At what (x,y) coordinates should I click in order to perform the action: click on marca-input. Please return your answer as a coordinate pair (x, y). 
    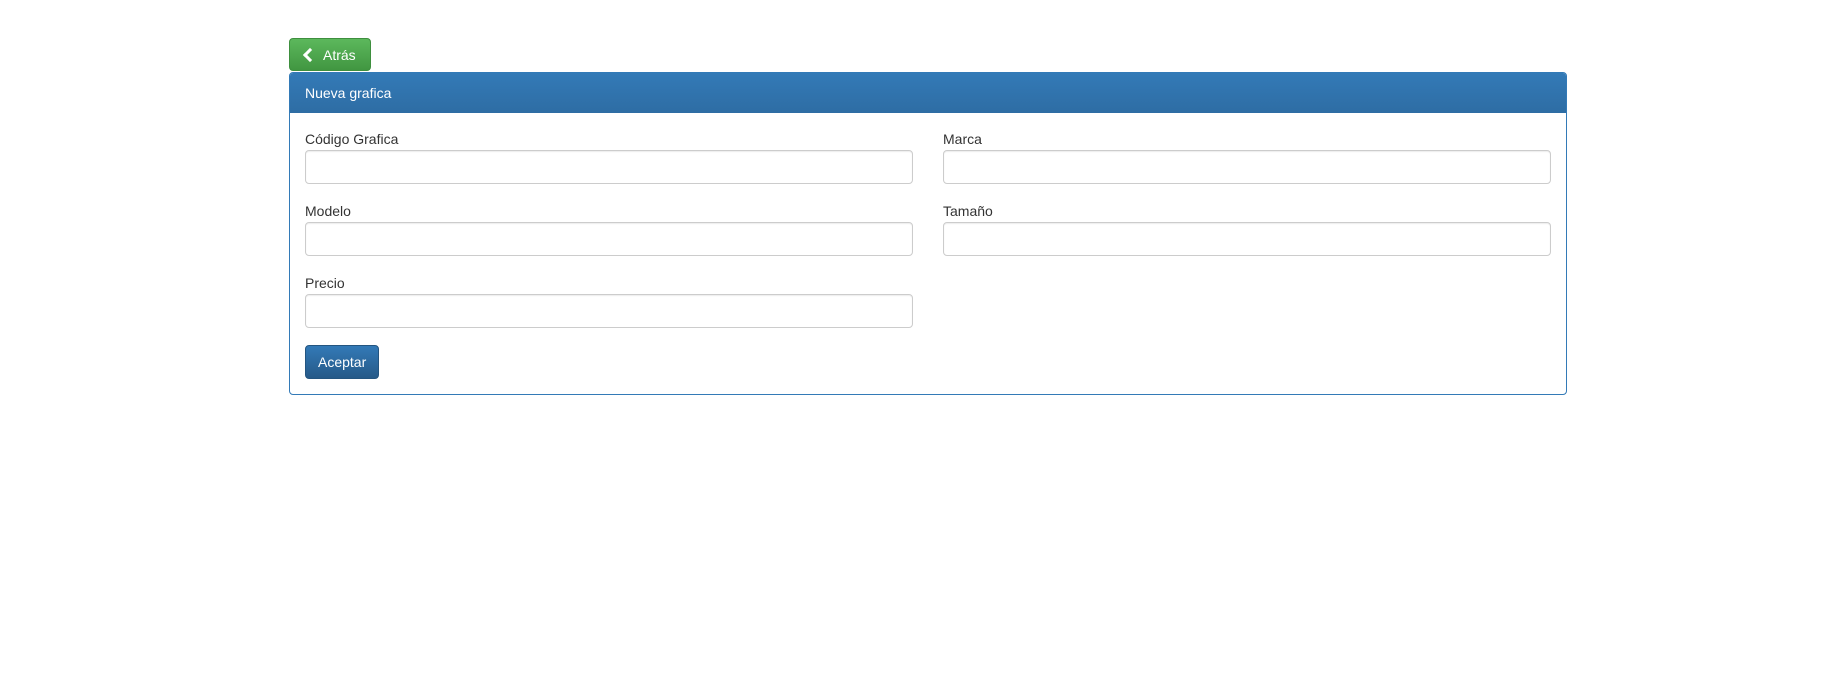
    Looking at the image, I should click on (1247, 167).